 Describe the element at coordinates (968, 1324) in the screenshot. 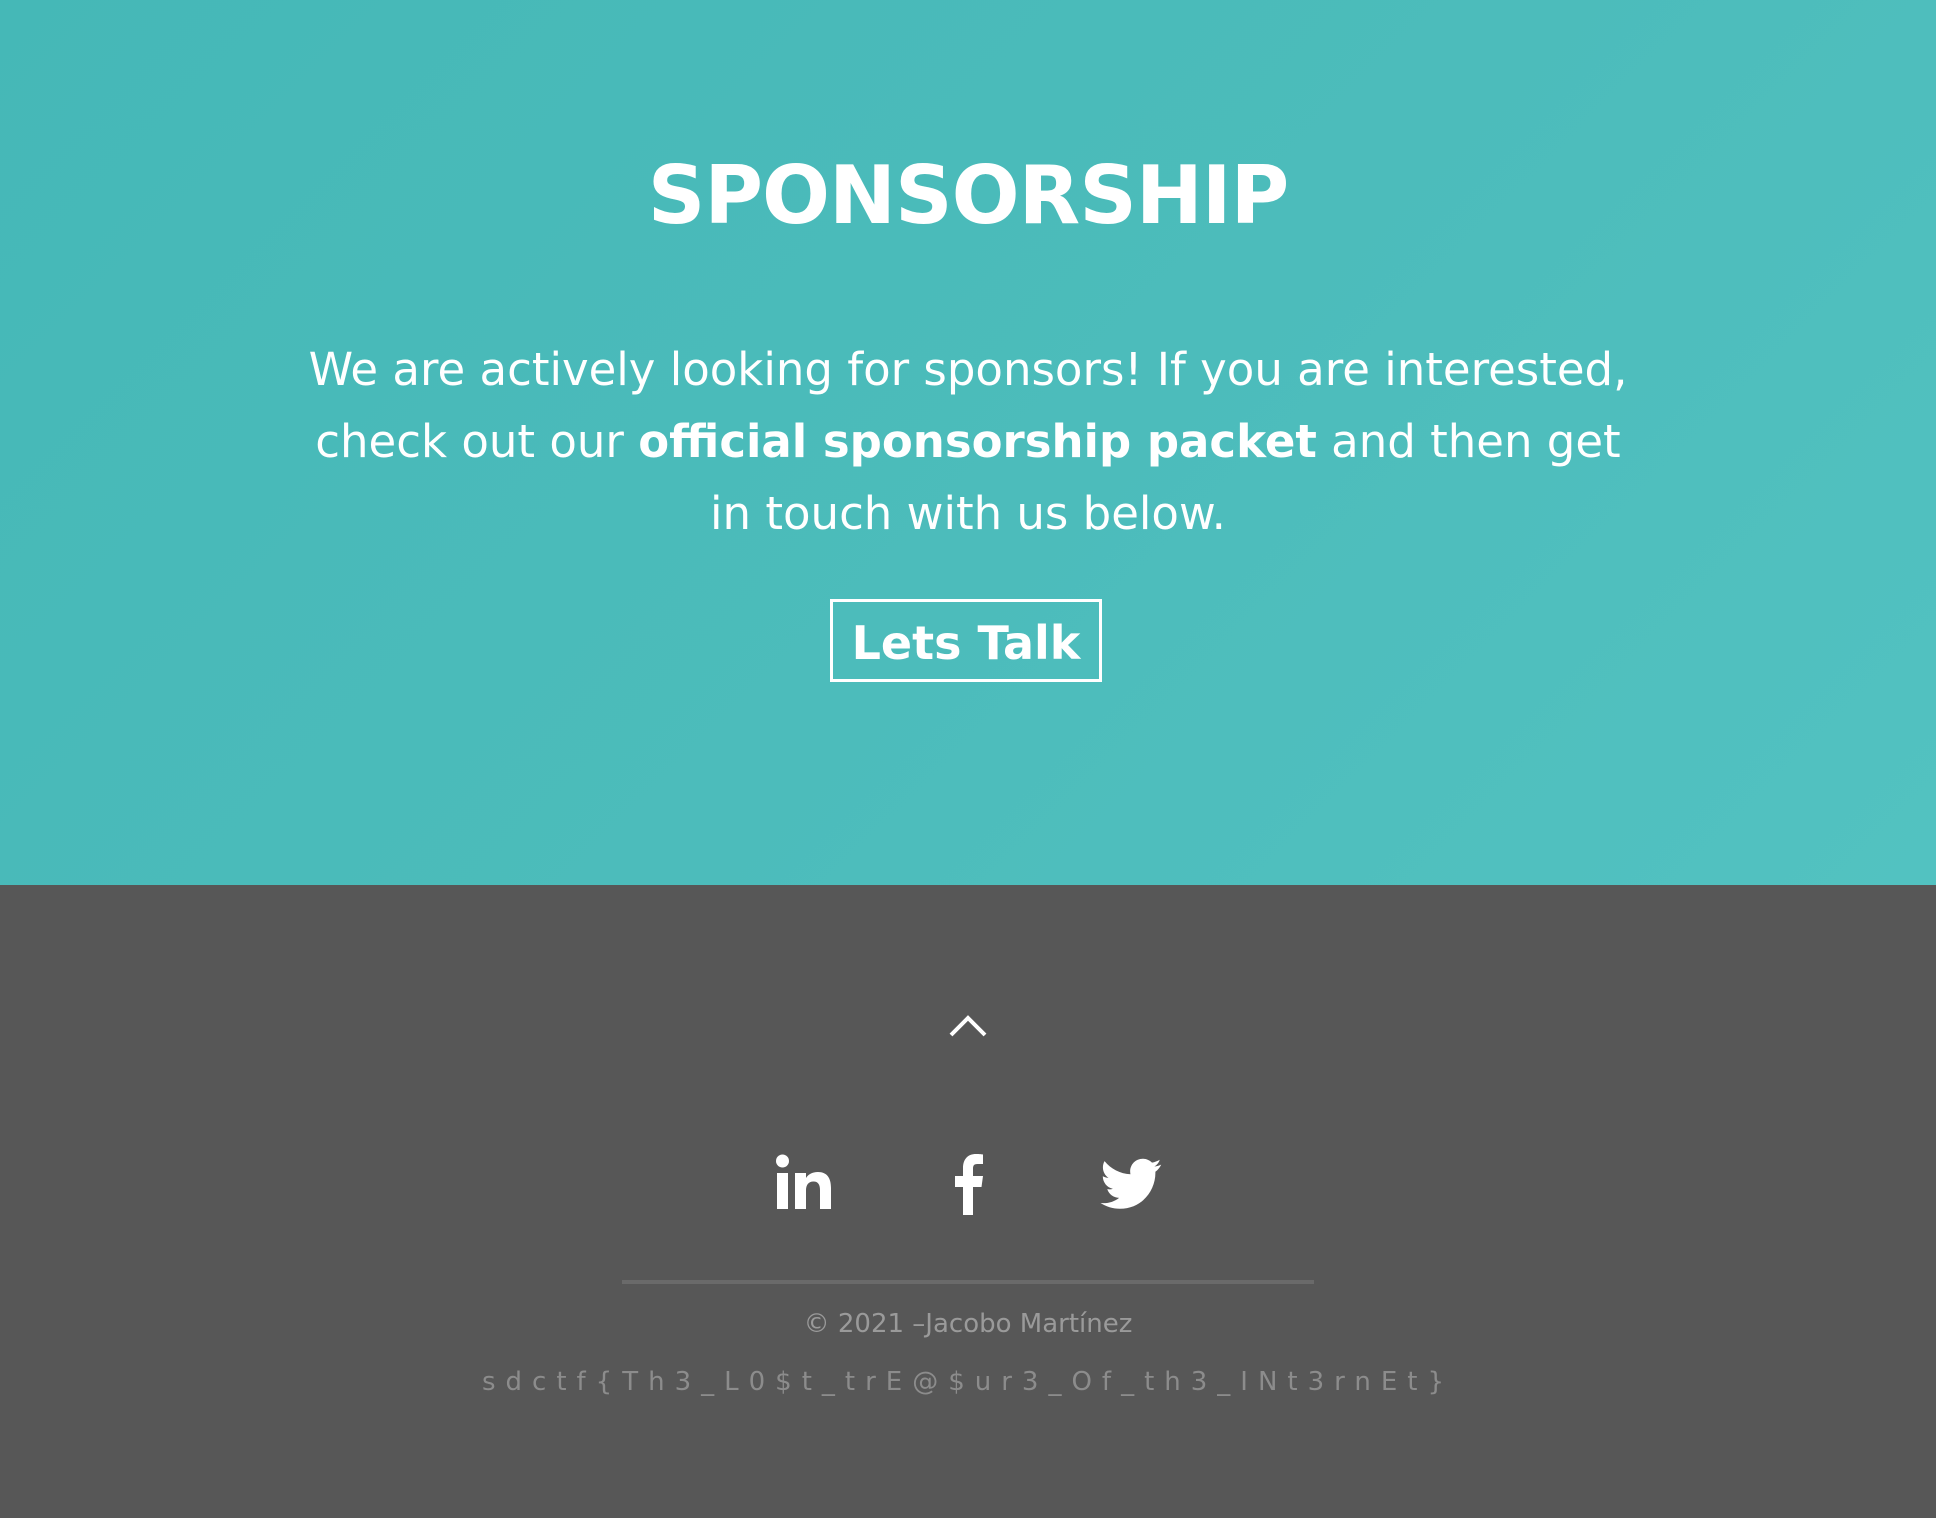

I see `copyright-text: © 2021 –Jacobo Martínez` at that location.